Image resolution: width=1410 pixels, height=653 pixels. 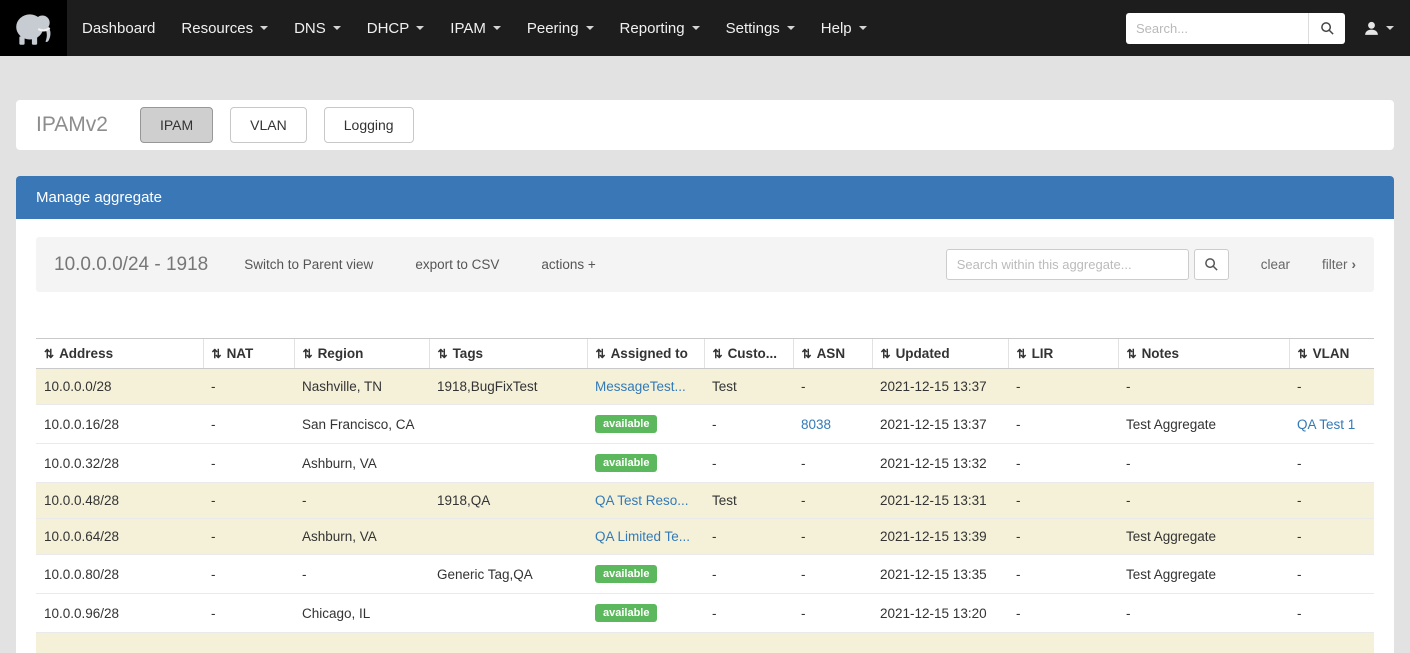 What do you see at coordinates (468, 28) in the screenshot?
I see `nav-item-label: IPAM` at bounding box center [468, 28].